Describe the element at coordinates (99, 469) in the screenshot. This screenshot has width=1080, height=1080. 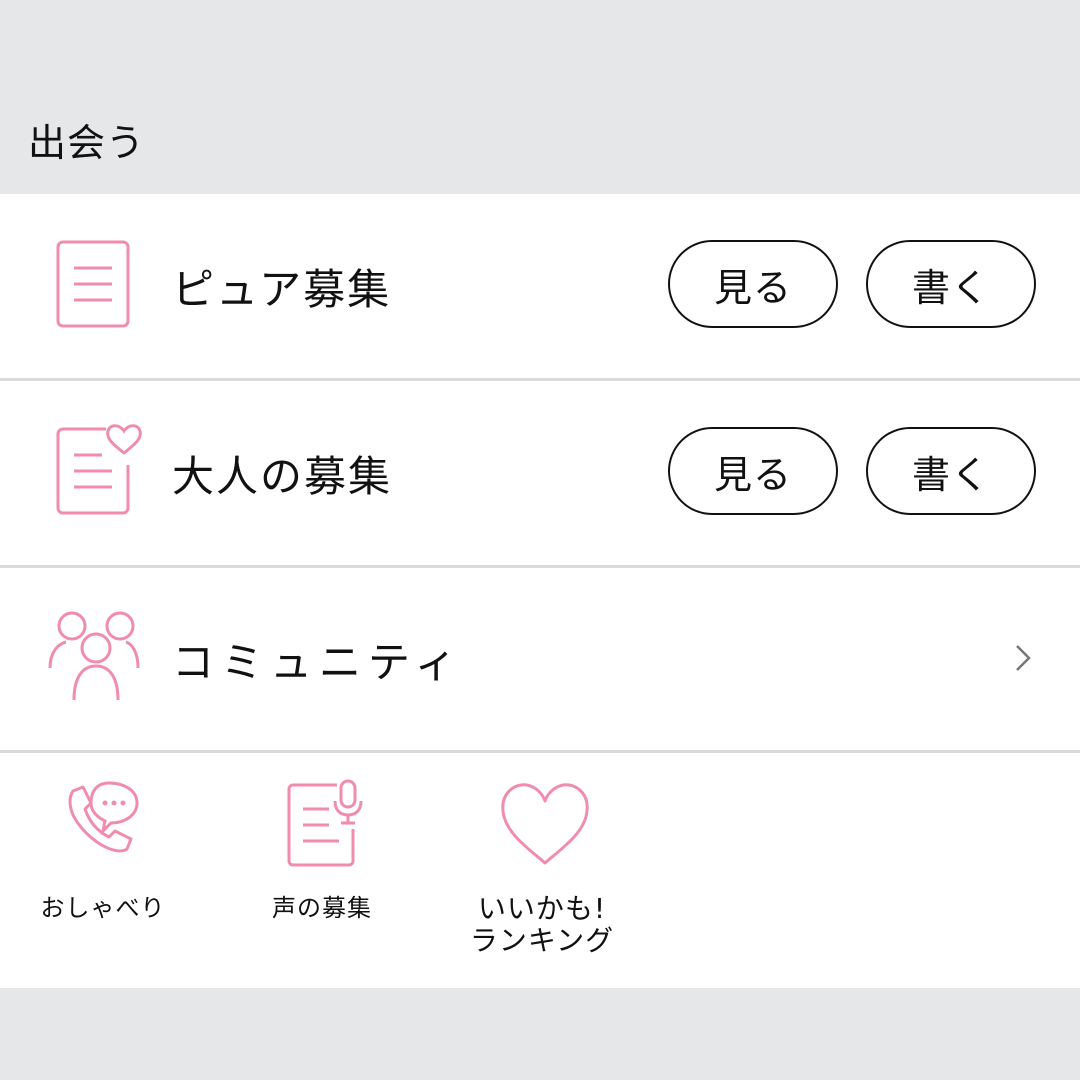
I see `document-heart-icon` at that location.